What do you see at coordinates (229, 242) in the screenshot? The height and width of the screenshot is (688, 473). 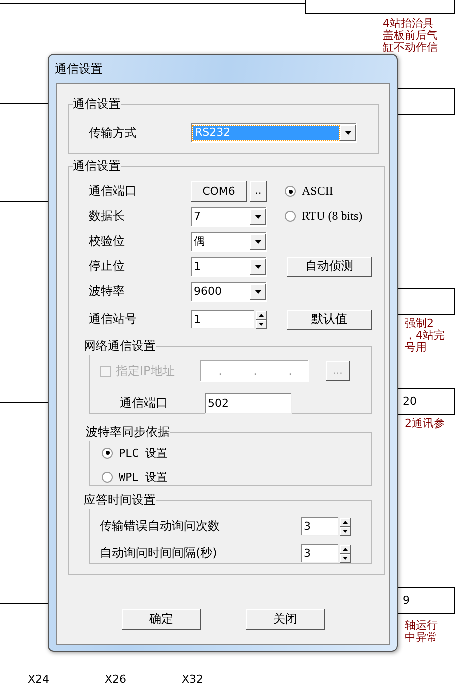 I see `dropdown: 偶` at bounding box center [229, 242].